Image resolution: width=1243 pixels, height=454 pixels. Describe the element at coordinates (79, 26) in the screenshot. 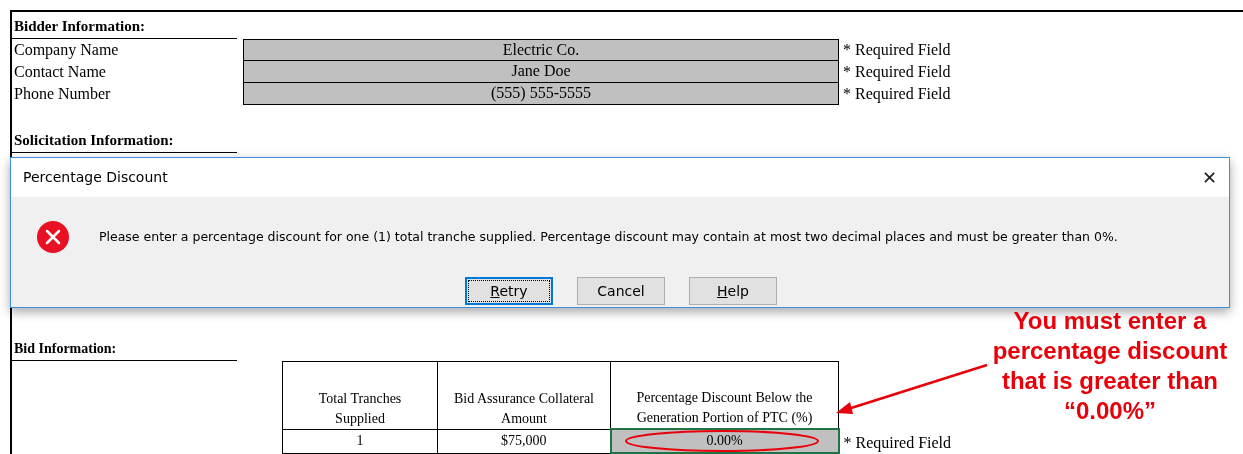

I see `section-heading: Bidder Information:` at that location.